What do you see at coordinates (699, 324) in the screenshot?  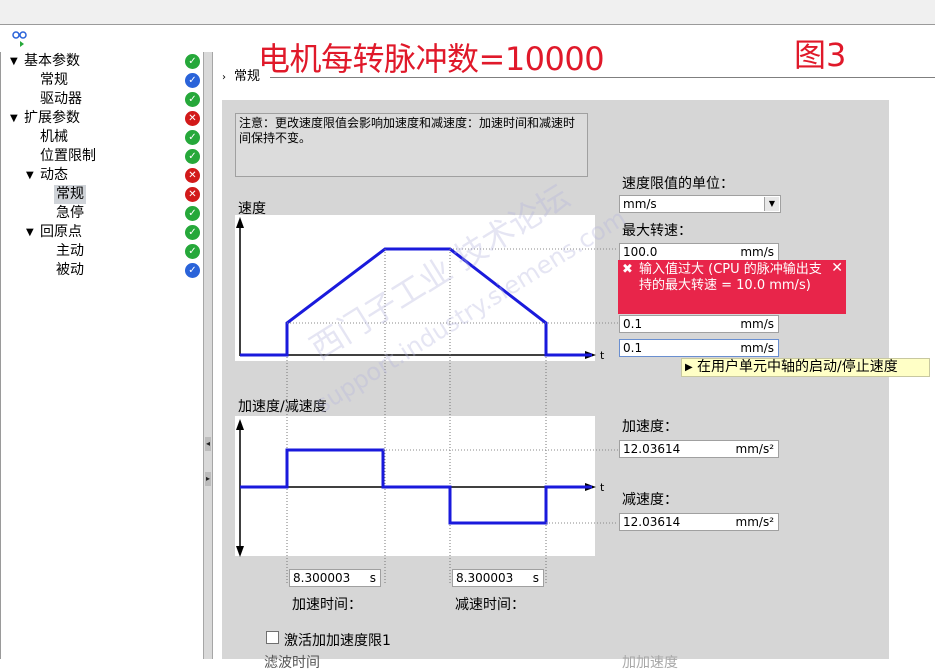 I see `start-stop-speed-field: 0.1 mm/s` at bounding box center [699, 324].